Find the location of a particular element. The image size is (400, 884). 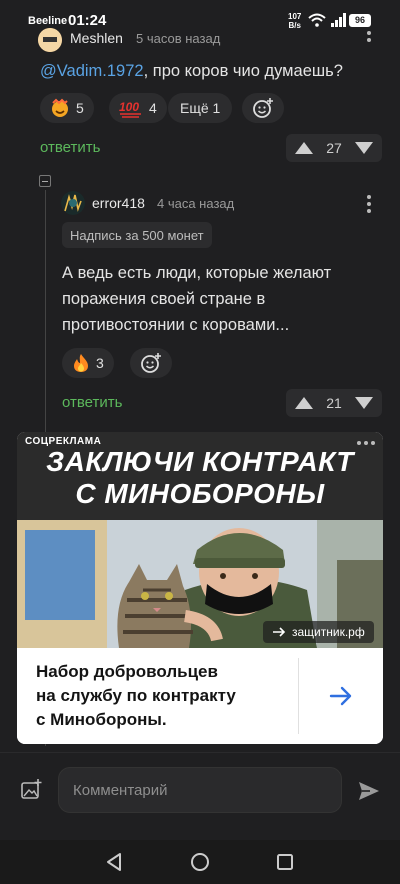

smiling-face-icon is located at coordinates (60, 107).